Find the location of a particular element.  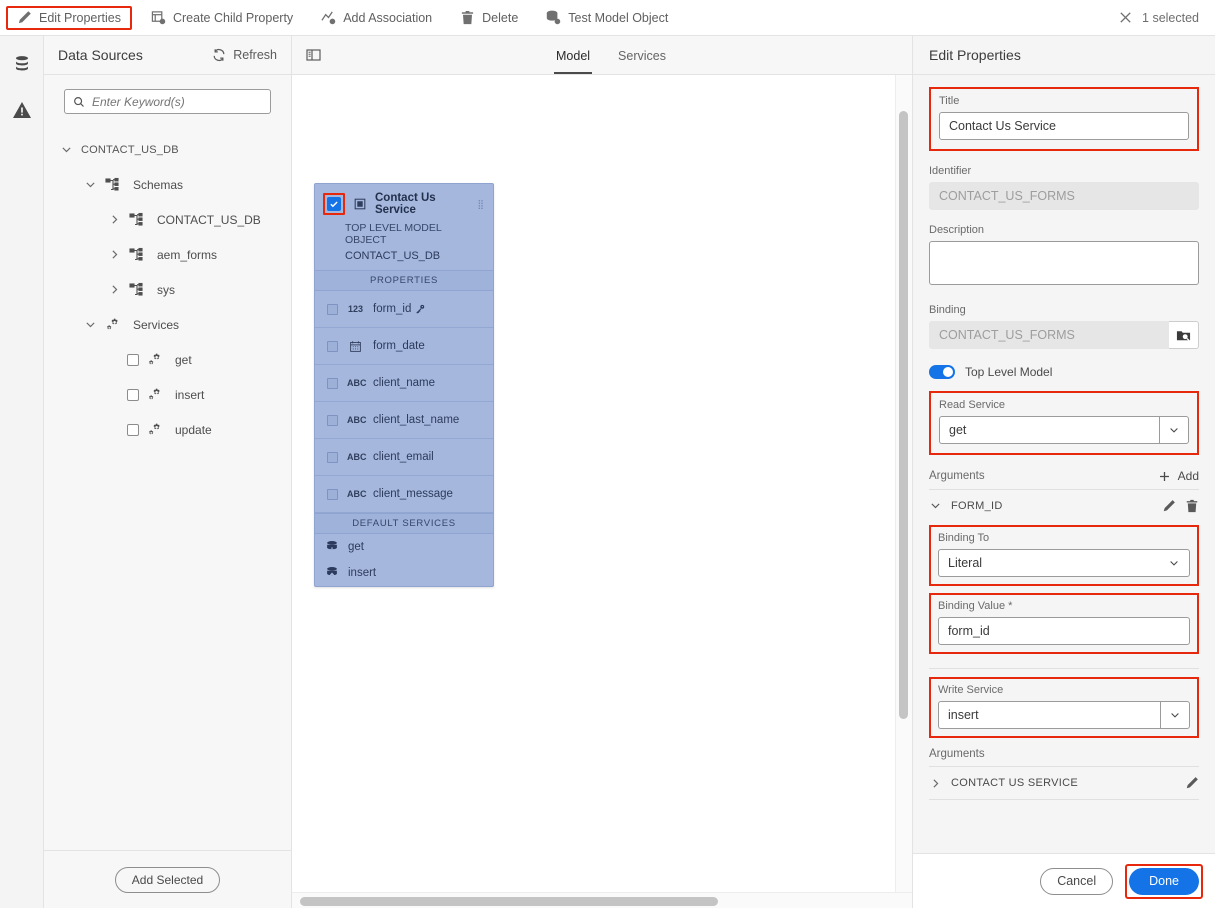

refresh-button: Refresh is located at coordinates (244, 55).